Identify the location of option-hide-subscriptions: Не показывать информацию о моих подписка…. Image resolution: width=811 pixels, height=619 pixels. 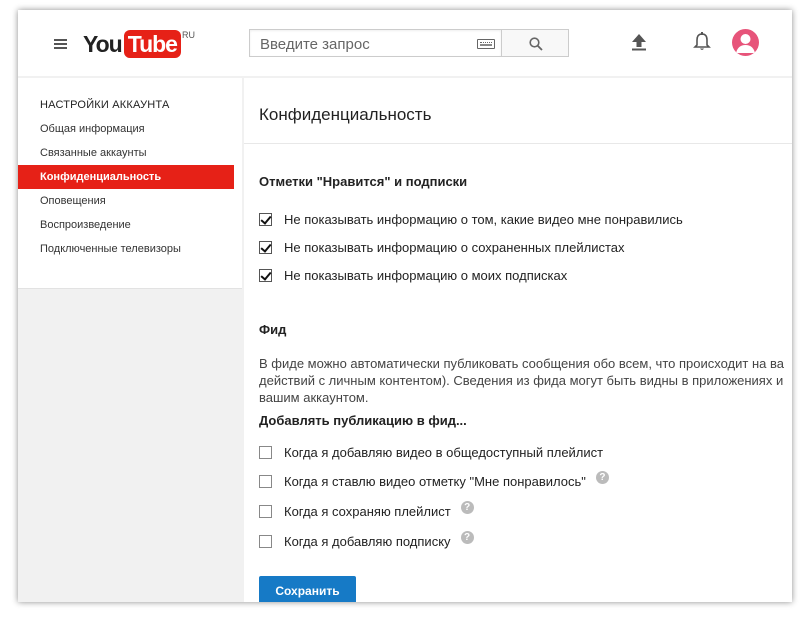
(413, 275).